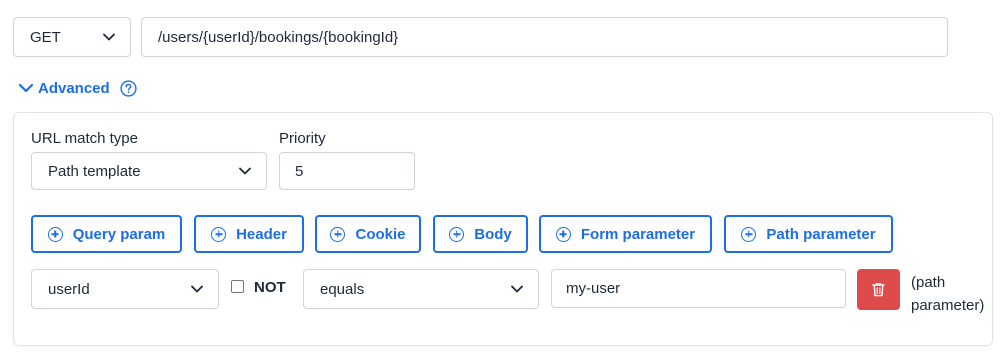  What do you see at coordinates (72, 37) in the screenshot?
I see `method-select: GET` at bounding box center [72, 37].